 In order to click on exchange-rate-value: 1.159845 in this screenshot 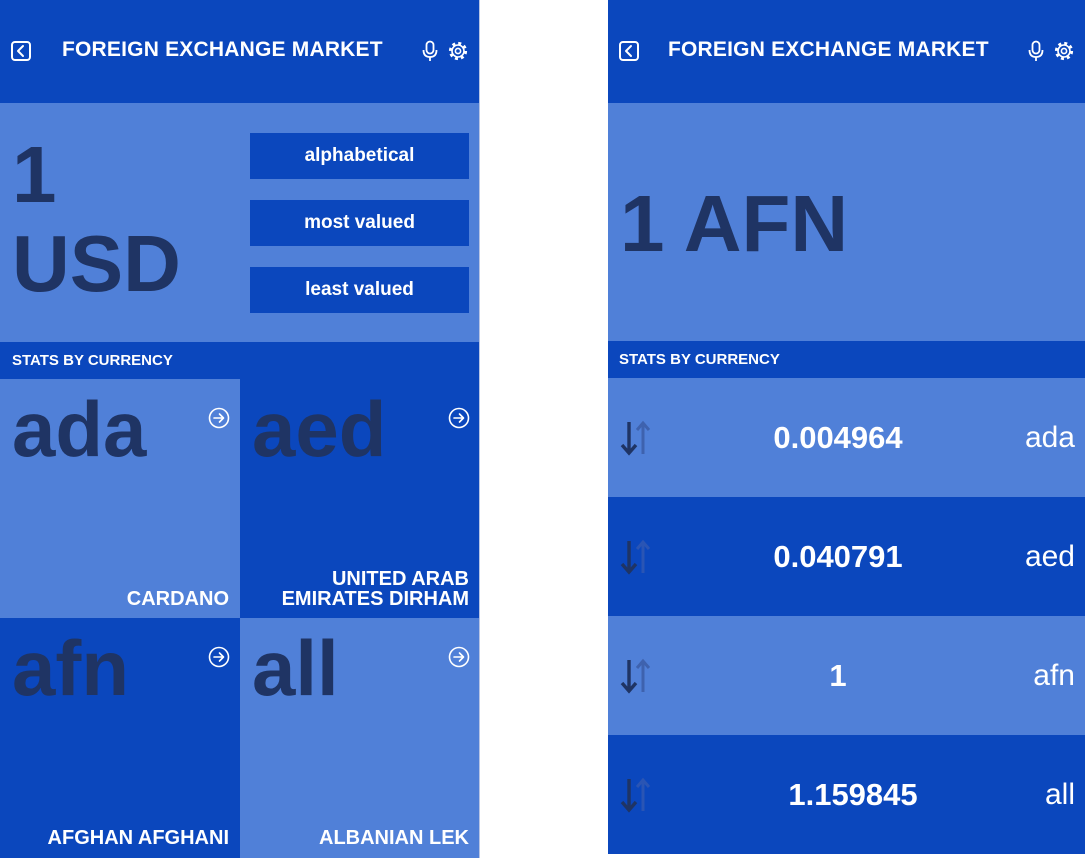, I will do `click(853, 794)`.